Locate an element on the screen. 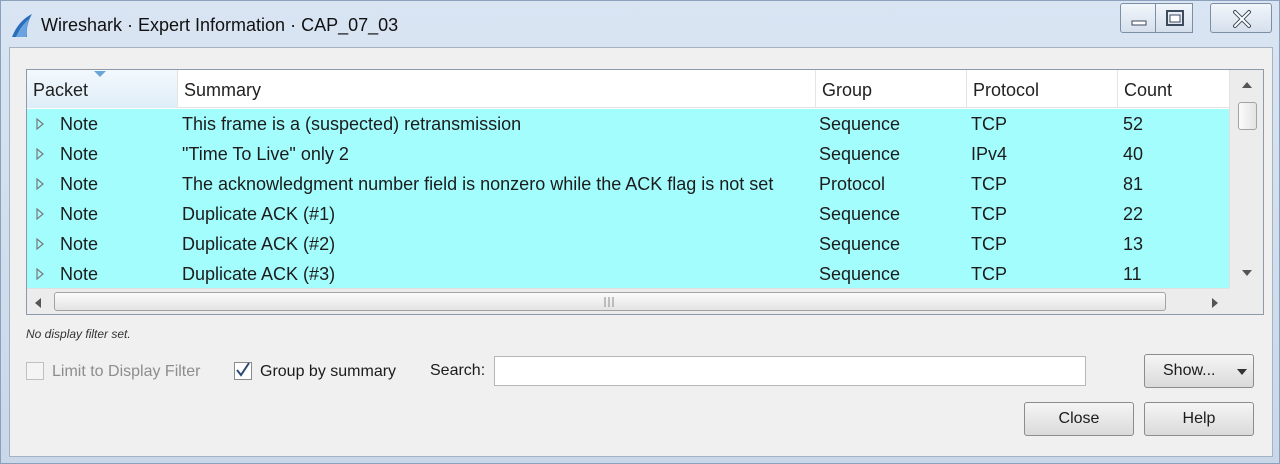 The width and height of the screenshot is (1280, 464). column-header-label: Summary is located at coordinates (223, 90).